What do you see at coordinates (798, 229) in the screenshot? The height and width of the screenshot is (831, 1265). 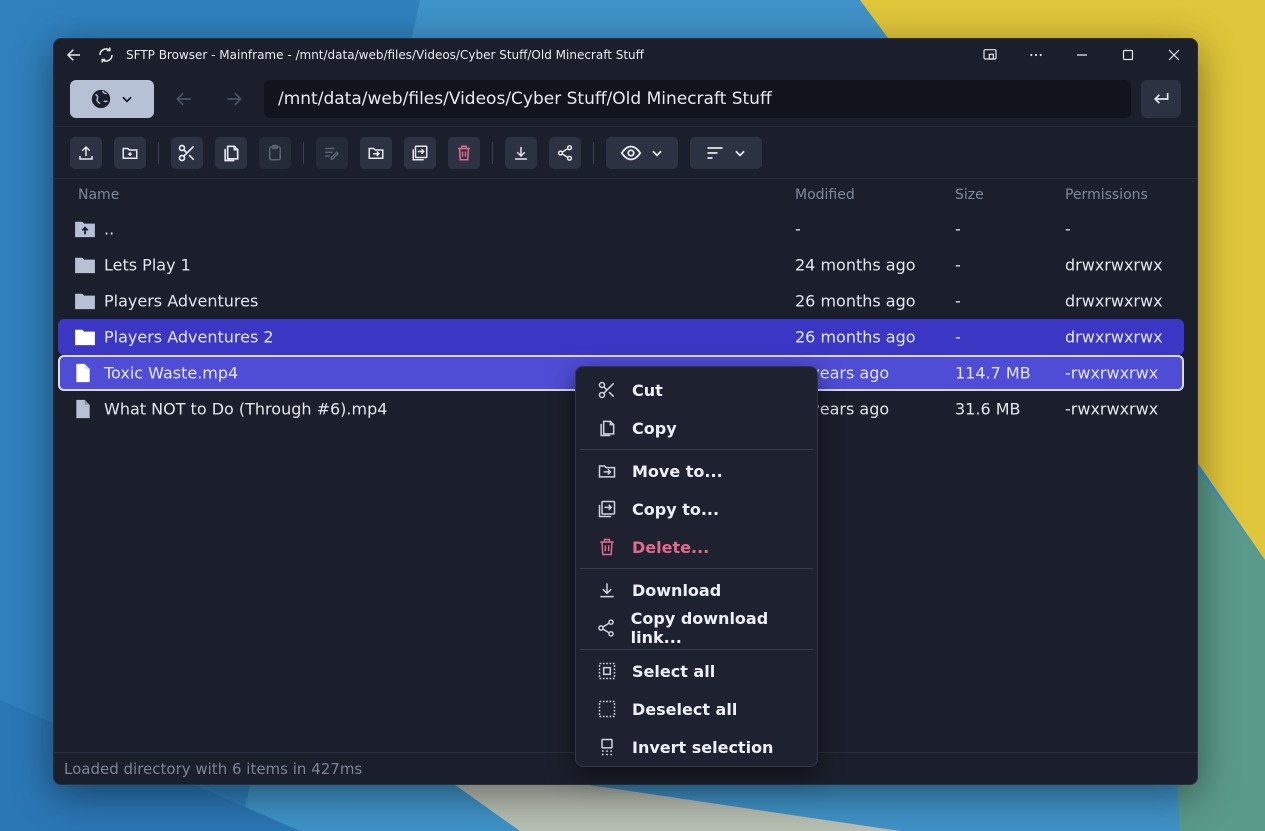 I see `file-modified: -` at bounding box center [798, 229].